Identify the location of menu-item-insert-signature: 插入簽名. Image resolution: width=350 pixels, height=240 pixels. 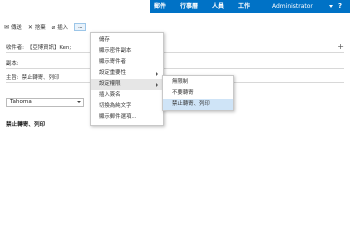
(127, 95).